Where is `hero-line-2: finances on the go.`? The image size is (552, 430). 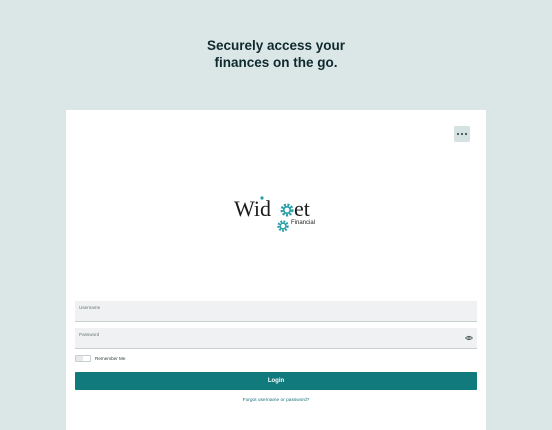 hero-line-2: finances on the go. is located at coordinates (276, 62).